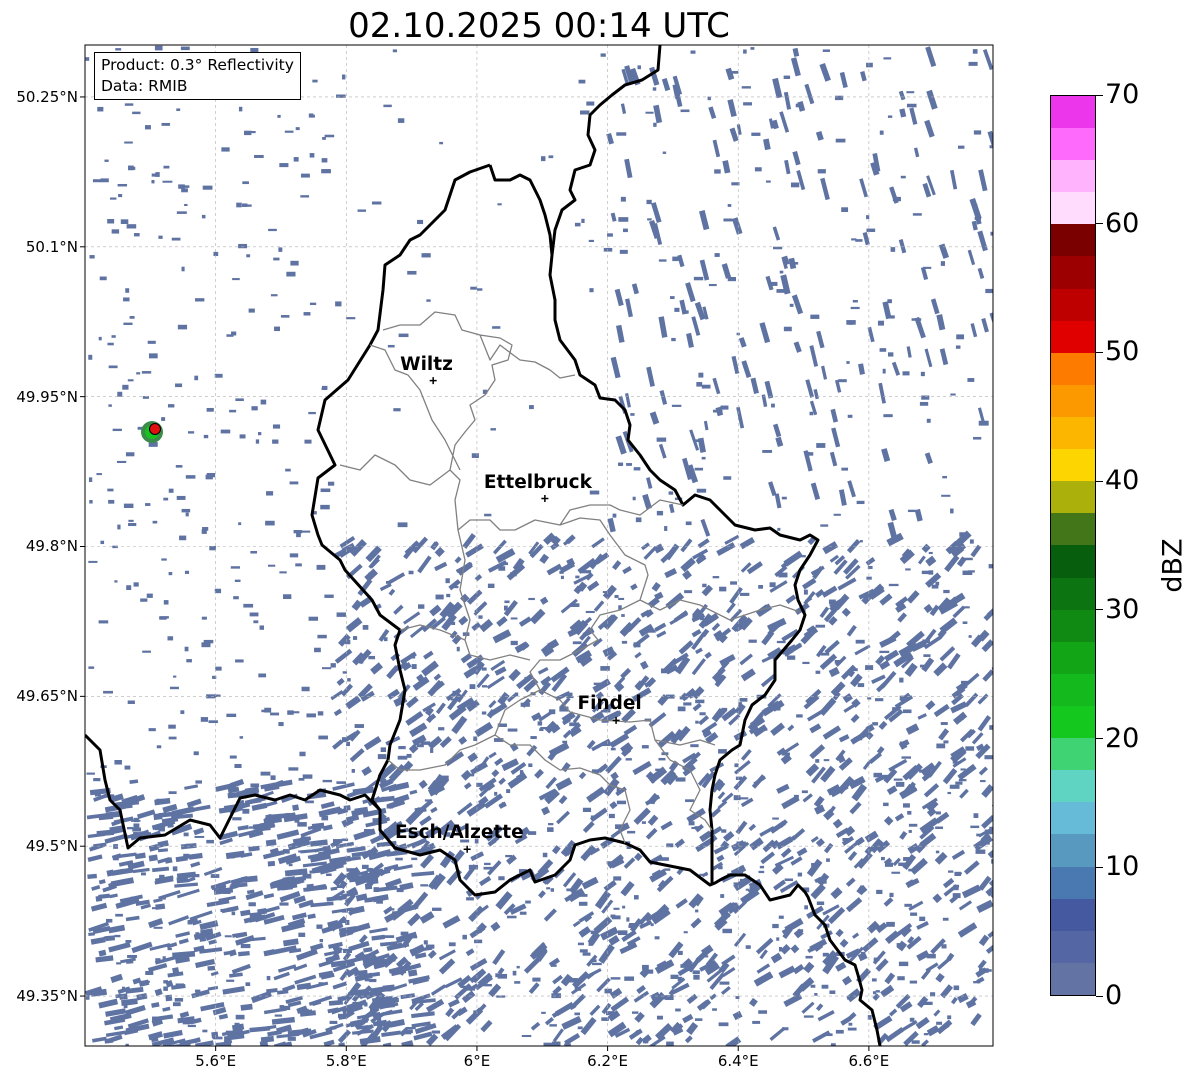 The width and height of the screenshot is (1184, 1081). What do you see at coordinates (607, 1061) in the screenshot?
I see `x-tick-label: 6.2°E` at bounding box center [607, 1061].